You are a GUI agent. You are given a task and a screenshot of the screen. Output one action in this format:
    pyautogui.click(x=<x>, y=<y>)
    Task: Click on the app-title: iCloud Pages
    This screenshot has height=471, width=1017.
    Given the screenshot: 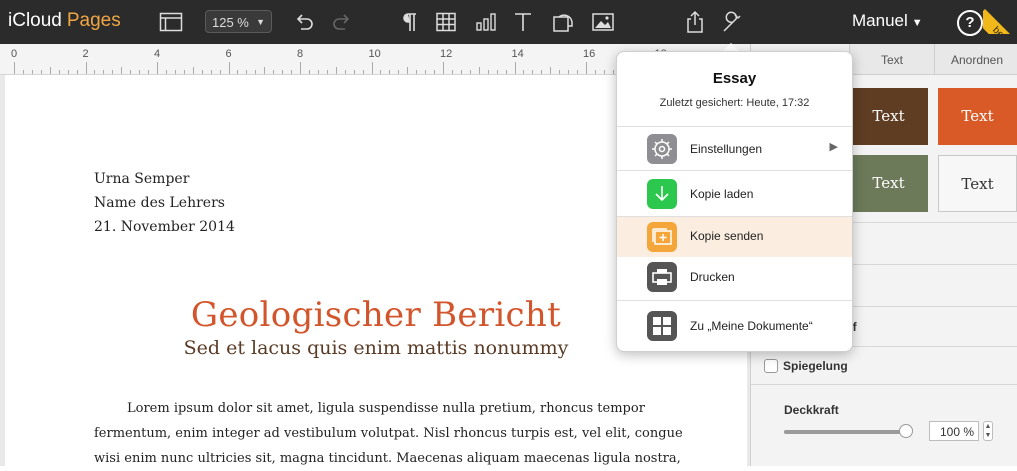 What is the action you would take?
    pyautogui.click(x=64, y=21)
    